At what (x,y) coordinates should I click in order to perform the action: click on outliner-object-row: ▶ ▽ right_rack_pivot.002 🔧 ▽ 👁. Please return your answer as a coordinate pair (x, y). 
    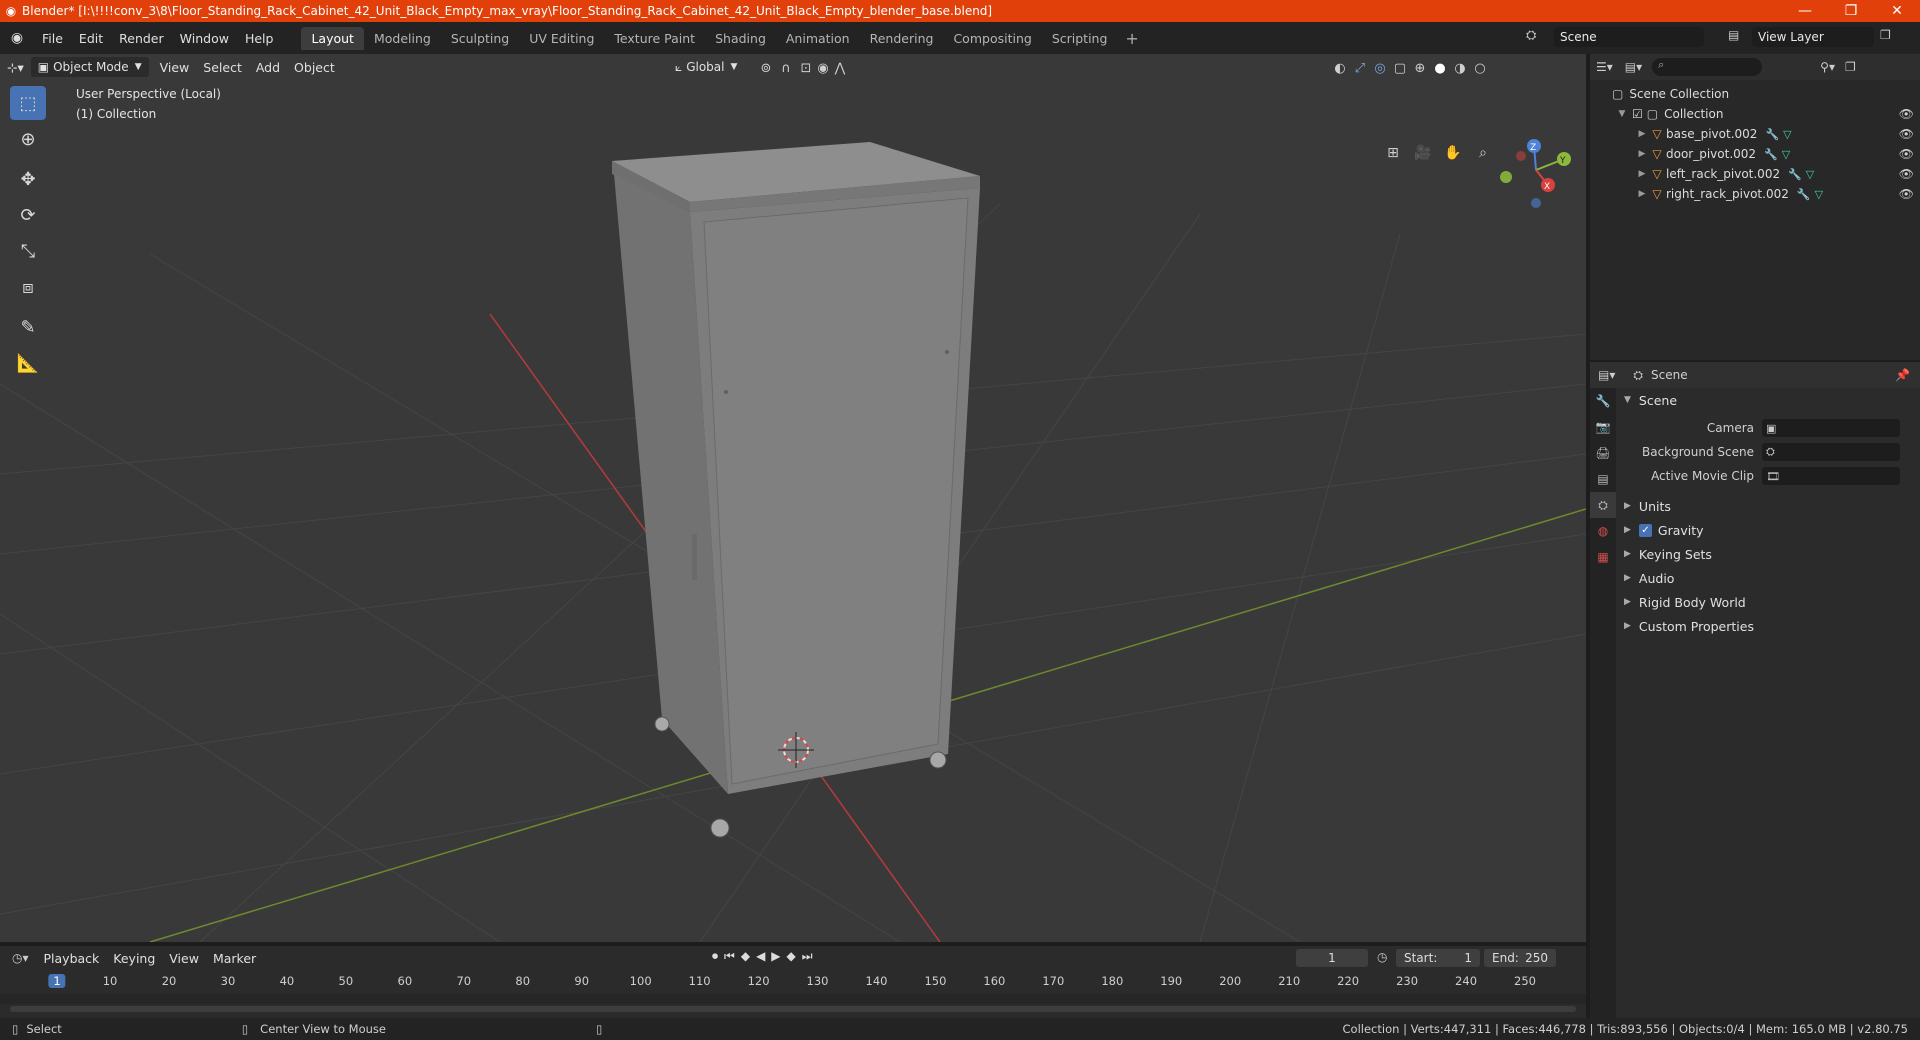
    Looking at the image, I should click on (1755, 194).